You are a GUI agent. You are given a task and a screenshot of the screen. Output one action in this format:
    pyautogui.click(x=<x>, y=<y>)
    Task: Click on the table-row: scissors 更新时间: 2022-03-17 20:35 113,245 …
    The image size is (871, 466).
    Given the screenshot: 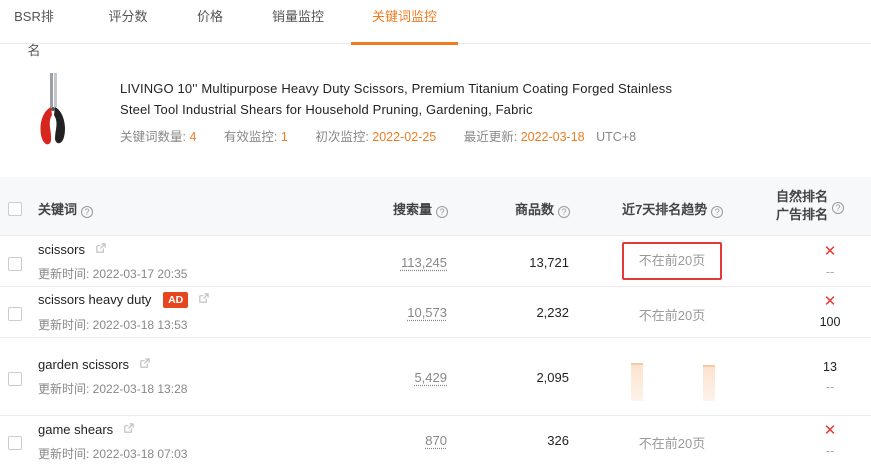 What is the action you would take?
    pyautogui.click(x=435, y=262)
    